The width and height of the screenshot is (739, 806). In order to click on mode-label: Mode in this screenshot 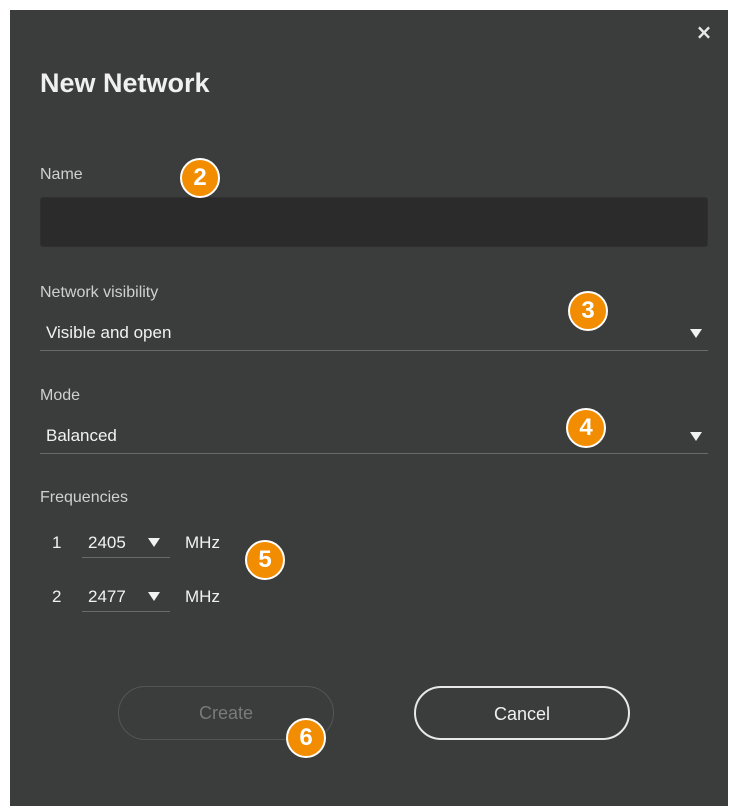, I will do `click(60, 395)`.